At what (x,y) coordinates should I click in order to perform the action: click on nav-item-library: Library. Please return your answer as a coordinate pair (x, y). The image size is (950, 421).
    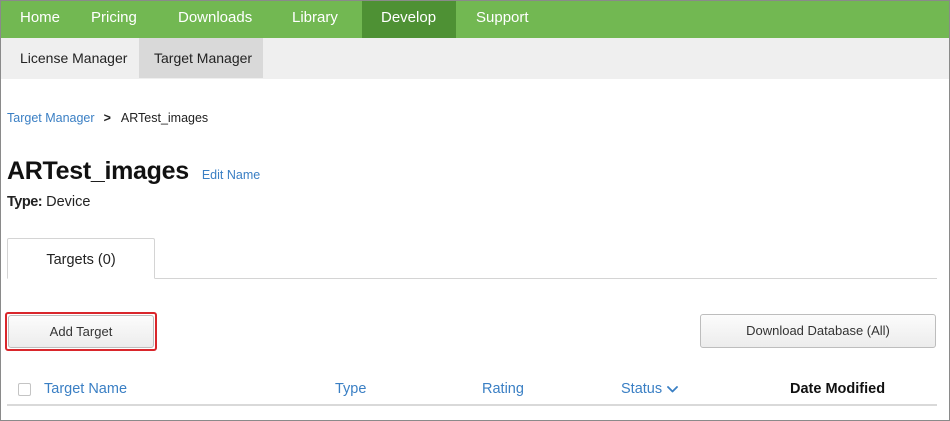
    Looking at the image, I should click on (315, 19).